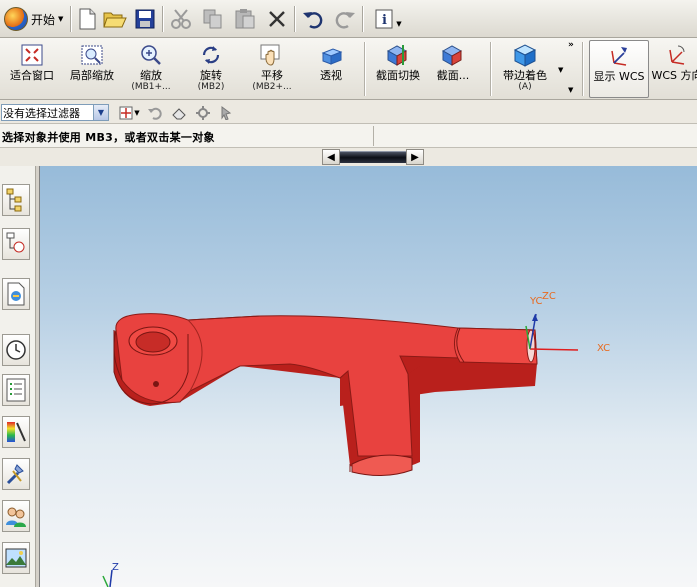 This screenshot has height=587, width=697. I want to click on constraint-icon, so click(15, 242).